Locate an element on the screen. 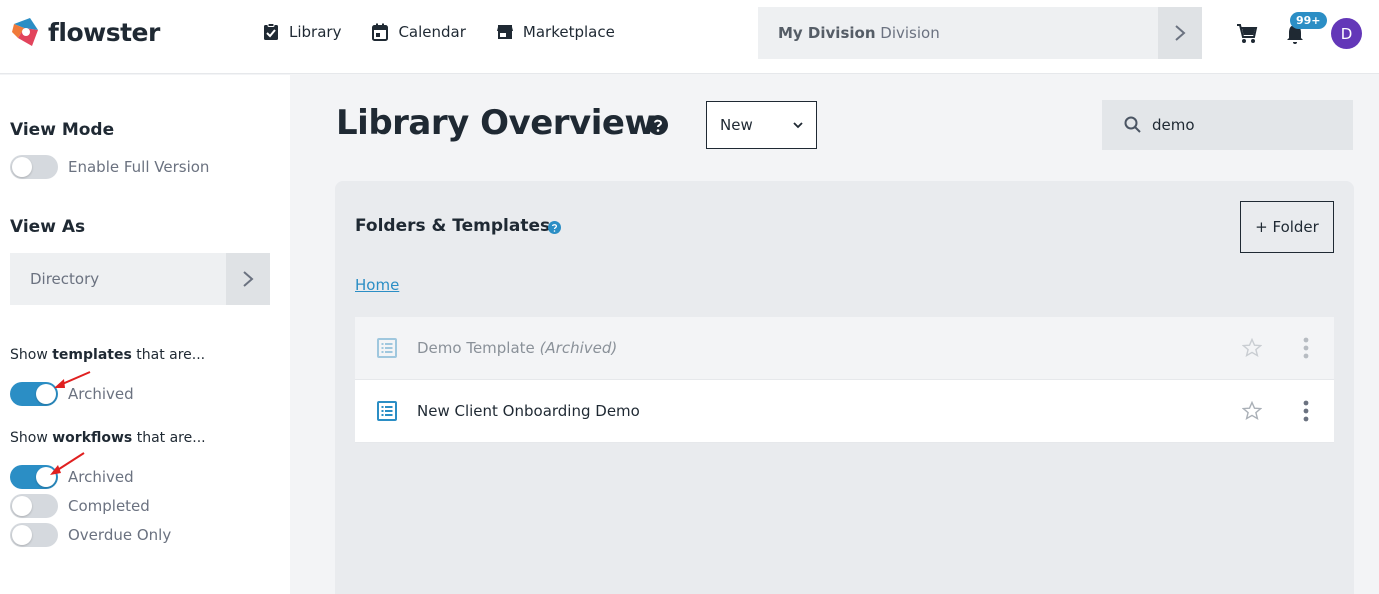 The width and height of the screenshot is (1379, 594). toggle-knob is located at coordinates (22, 535).